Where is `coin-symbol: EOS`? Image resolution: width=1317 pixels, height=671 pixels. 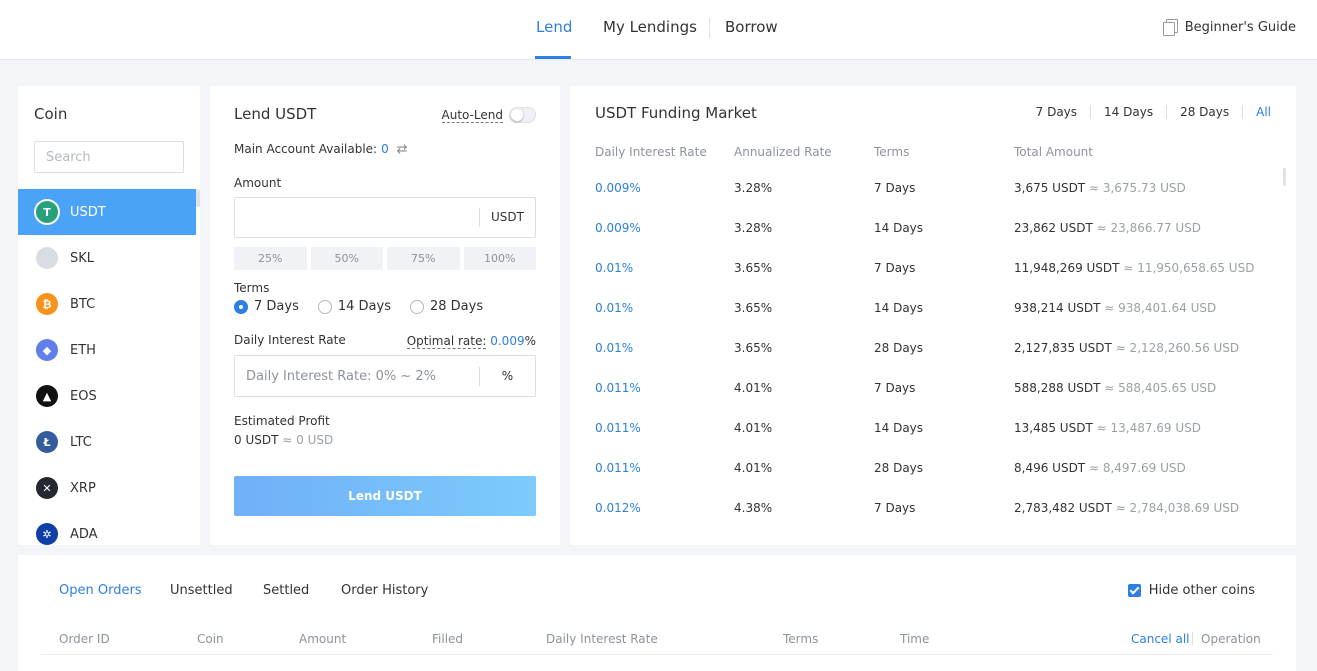 coin-symbol: EOS is located at coordinates (83, 396).